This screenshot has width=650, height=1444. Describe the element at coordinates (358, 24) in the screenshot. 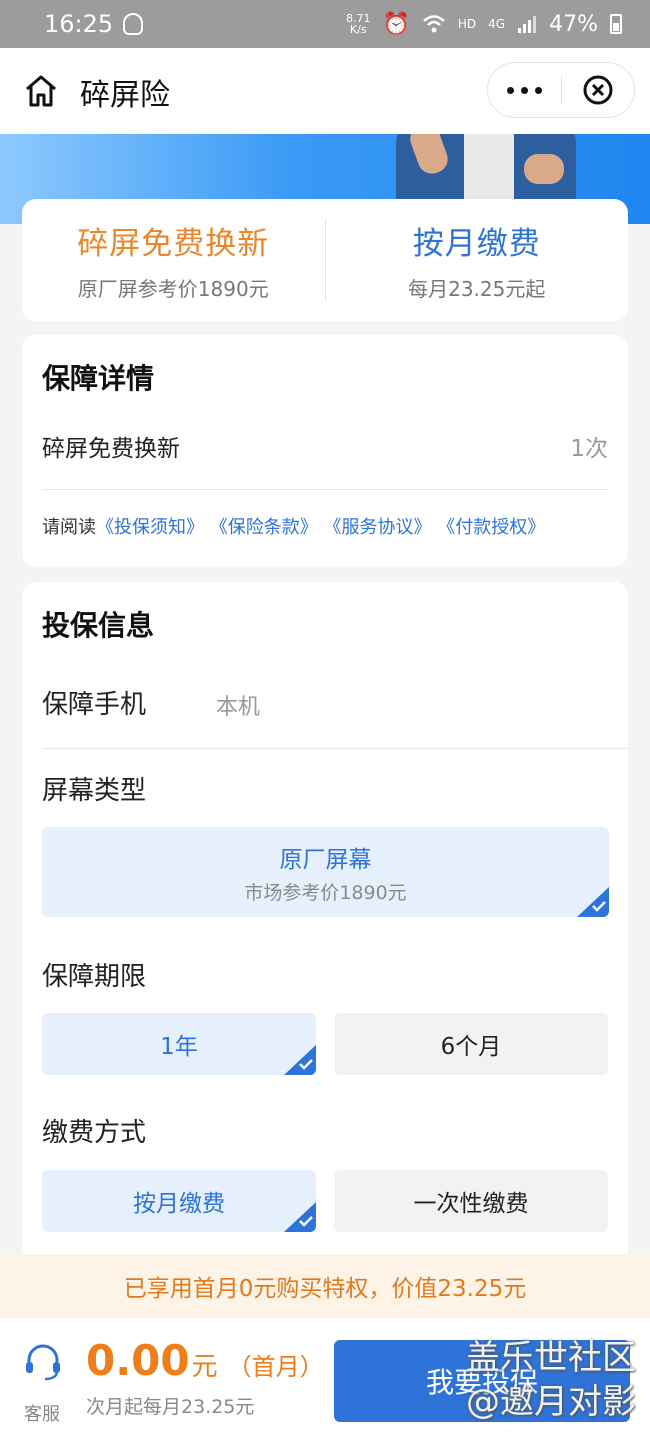

I see `net-speed: 8.71 K/s` at that location.